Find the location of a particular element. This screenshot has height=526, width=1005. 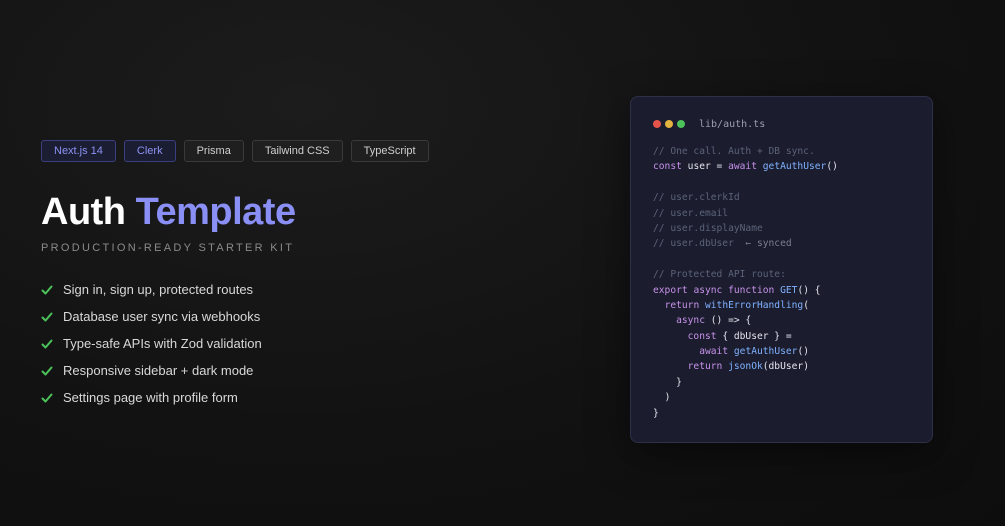

feature-text: Database user sync via webhooks is located at coordinates (162, 316).